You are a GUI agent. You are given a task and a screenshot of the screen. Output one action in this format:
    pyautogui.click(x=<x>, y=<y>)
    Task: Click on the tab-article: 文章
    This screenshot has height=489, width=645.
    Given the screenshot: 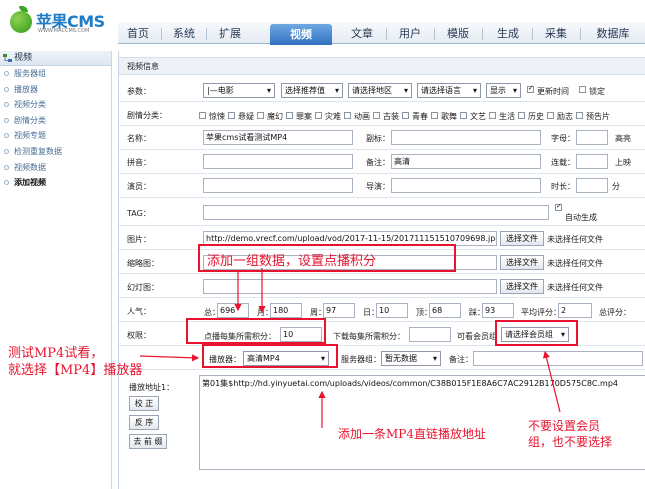 What is the action you would take?
    pyautogui.click(x=362, y=33)
    